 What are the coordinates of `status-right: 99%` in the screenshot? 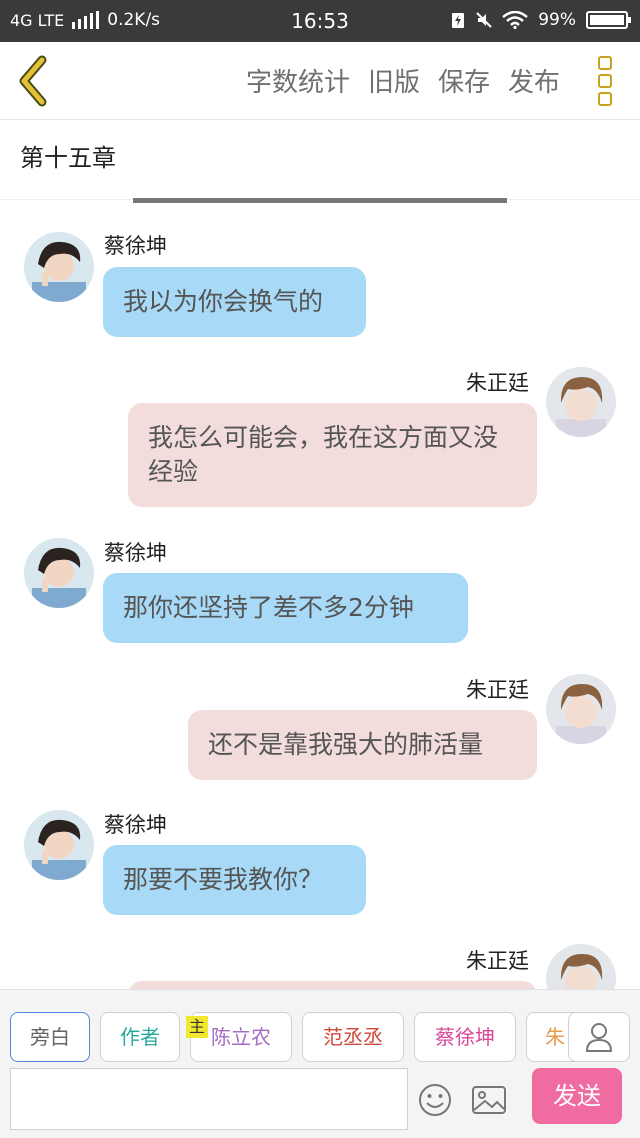 It's located at (540, 20).